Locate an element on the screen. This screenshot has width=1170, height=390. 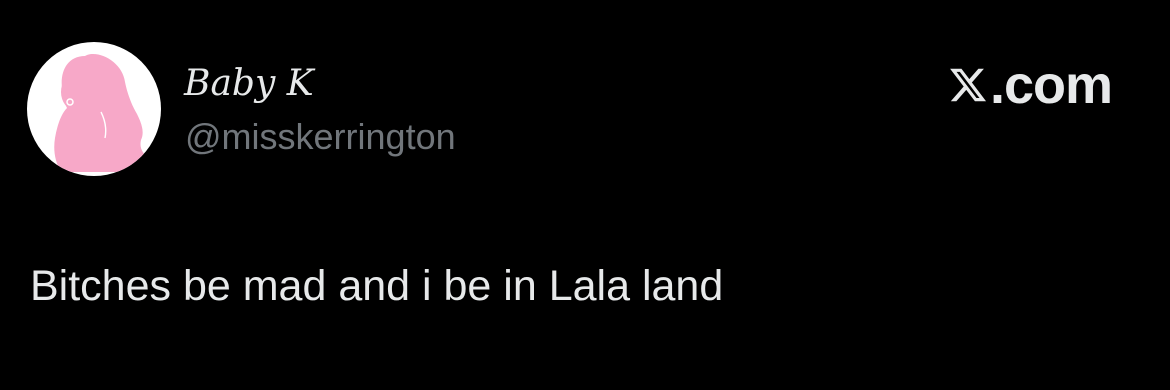
display-name: Baby K is located at coordinates (249, 84).